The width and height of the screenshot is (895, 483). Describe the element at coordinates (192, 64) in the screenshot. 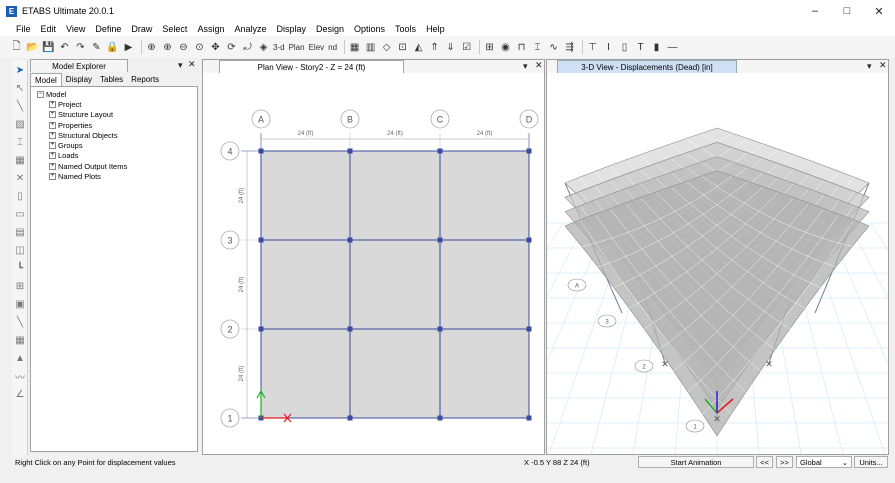

I see `explorer-close-icon: ✕` at that location.